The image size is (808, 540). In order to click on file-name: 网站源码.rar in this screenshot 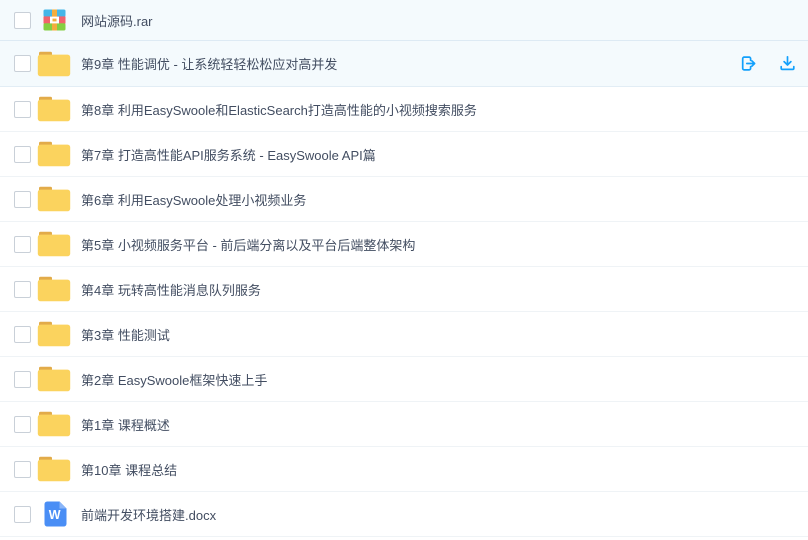, I will do `click(117, 20)`.